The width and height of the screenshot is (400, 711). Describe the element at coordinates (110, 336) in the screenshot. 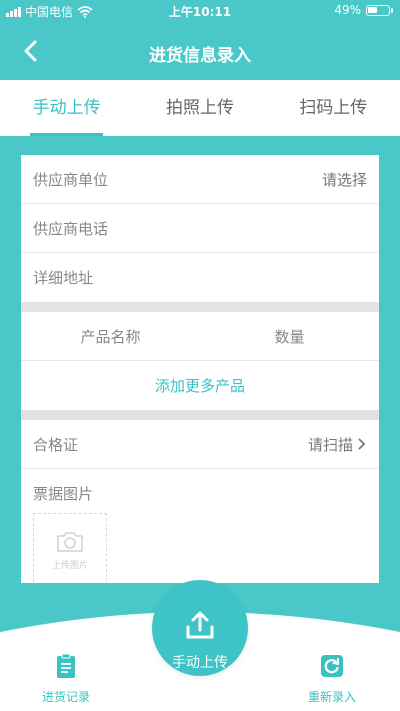

I see `product-name-header: 产品名称` at that location.